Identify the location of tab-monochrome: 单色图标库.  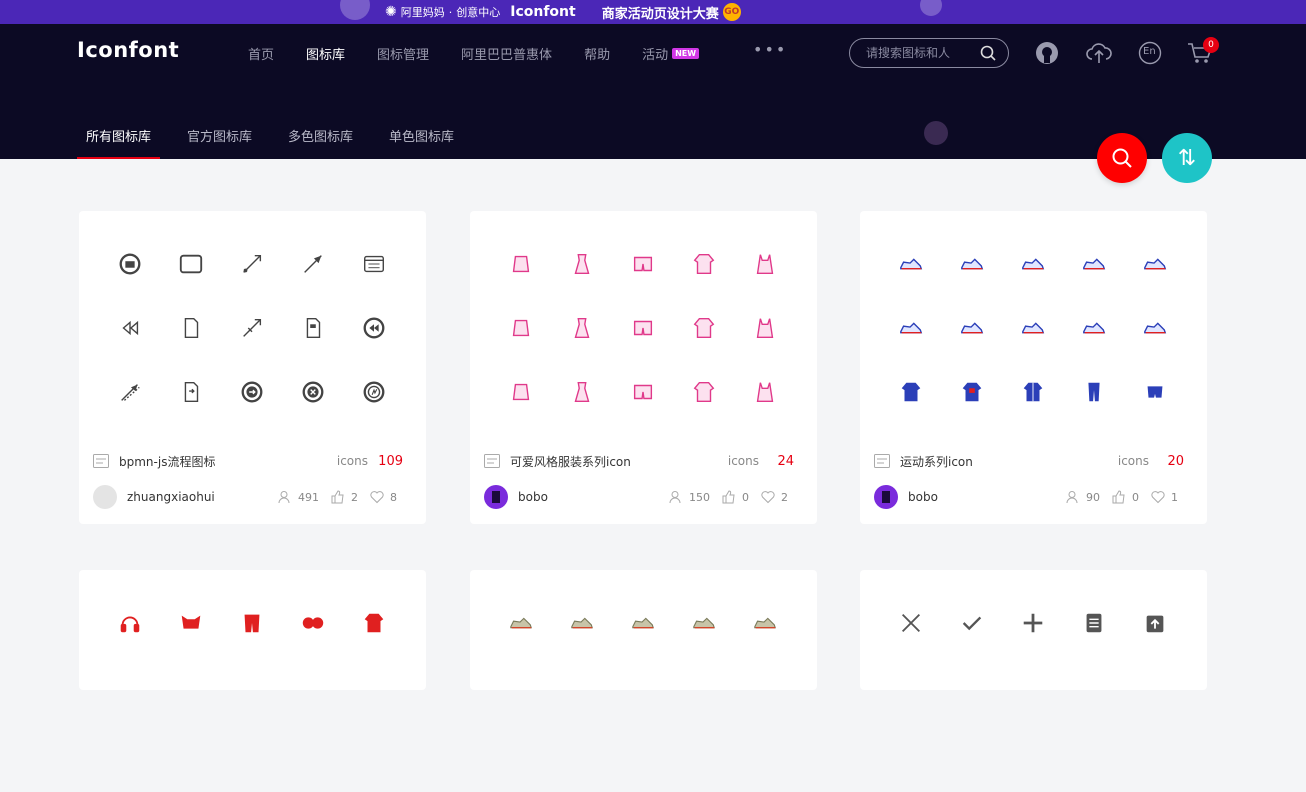
(421, 142).